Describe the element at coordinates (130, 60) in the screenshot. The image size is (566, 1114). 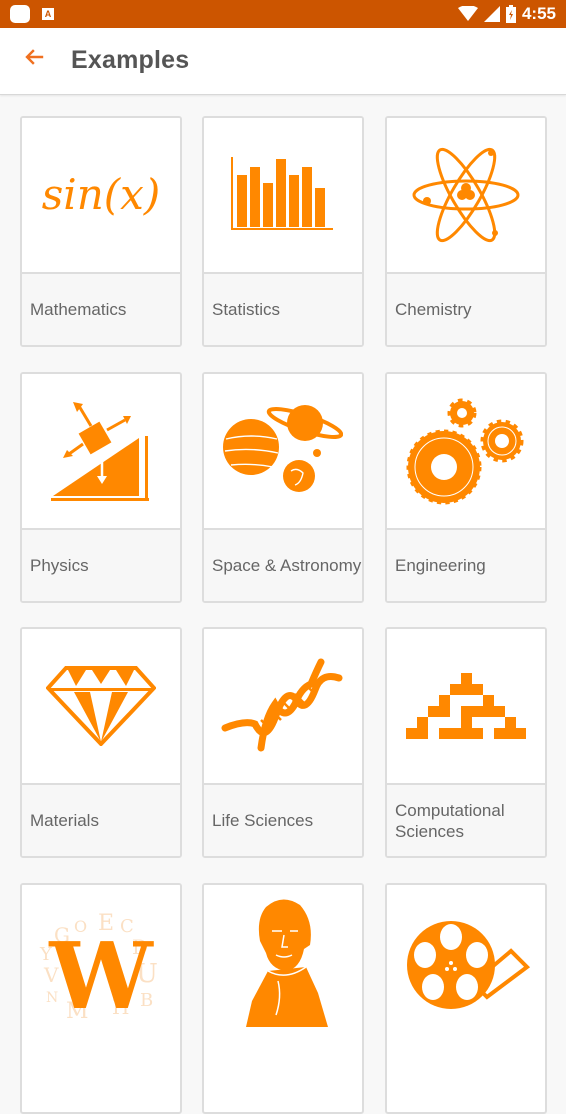
I see `page-title: Examples` at that location.